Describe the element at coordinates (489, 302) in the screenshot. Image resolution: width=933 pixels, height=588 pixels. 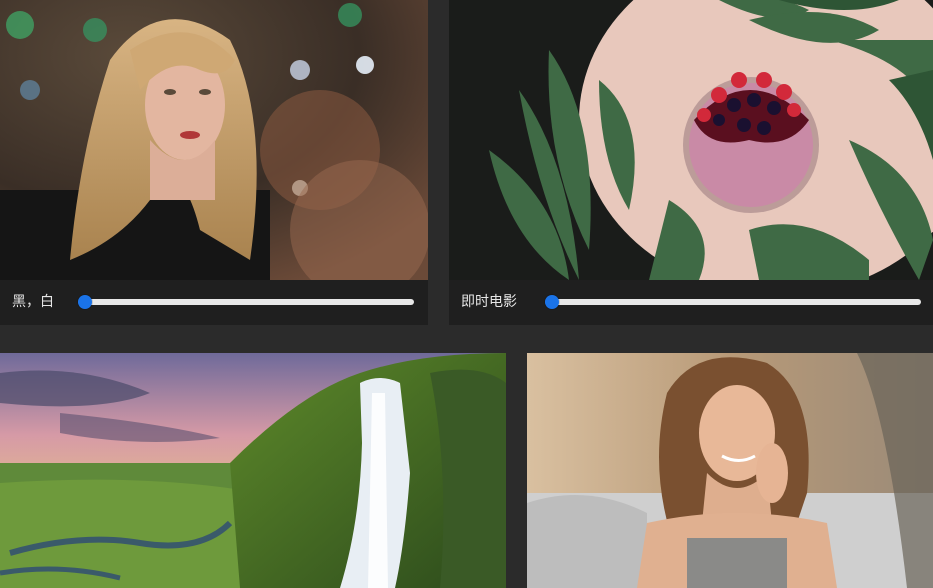
I see `filter-name-label: 即时电影` at that location.